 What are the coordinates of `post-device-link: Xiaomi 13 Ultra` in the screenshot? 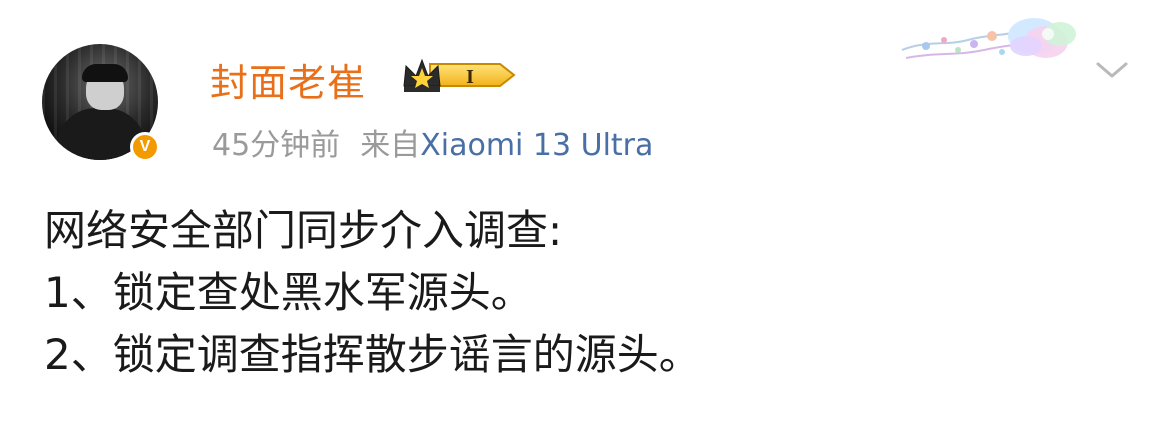 It's located at (536, 145).